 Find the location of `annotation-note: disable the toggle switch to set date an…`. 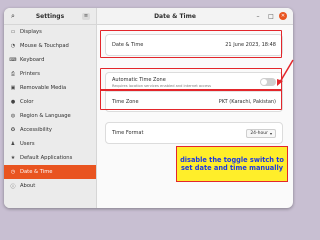

annotation-note: disable the toggle switch to set date an… is located at coordinates (232, 164).